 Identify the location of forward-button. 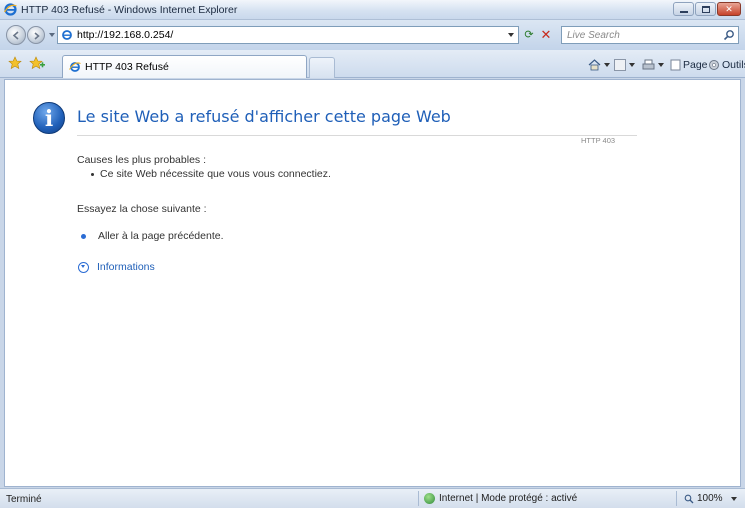
(36, 35).